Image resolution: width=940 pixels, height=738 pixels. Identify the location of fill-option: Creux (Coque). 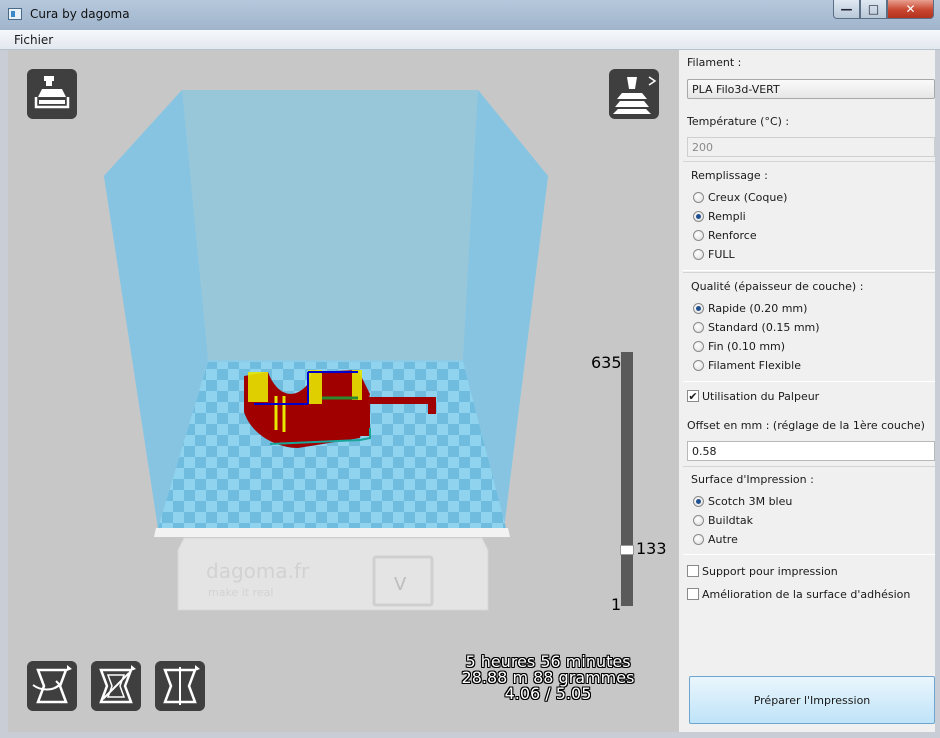
(740, 197).